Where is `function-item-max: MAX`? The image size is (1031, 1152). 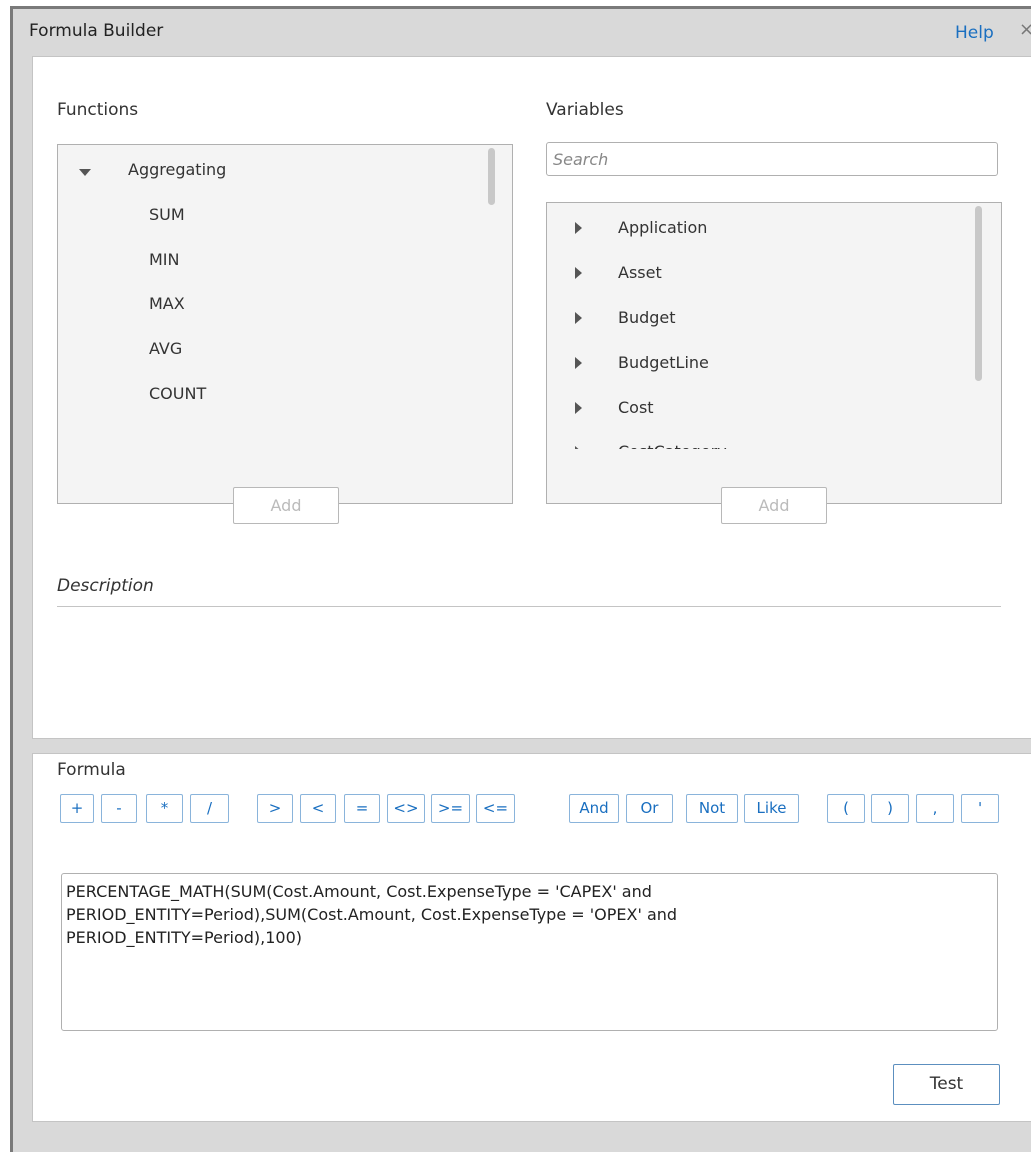
function-item-max: MAX is located at coordinates (167, 304).